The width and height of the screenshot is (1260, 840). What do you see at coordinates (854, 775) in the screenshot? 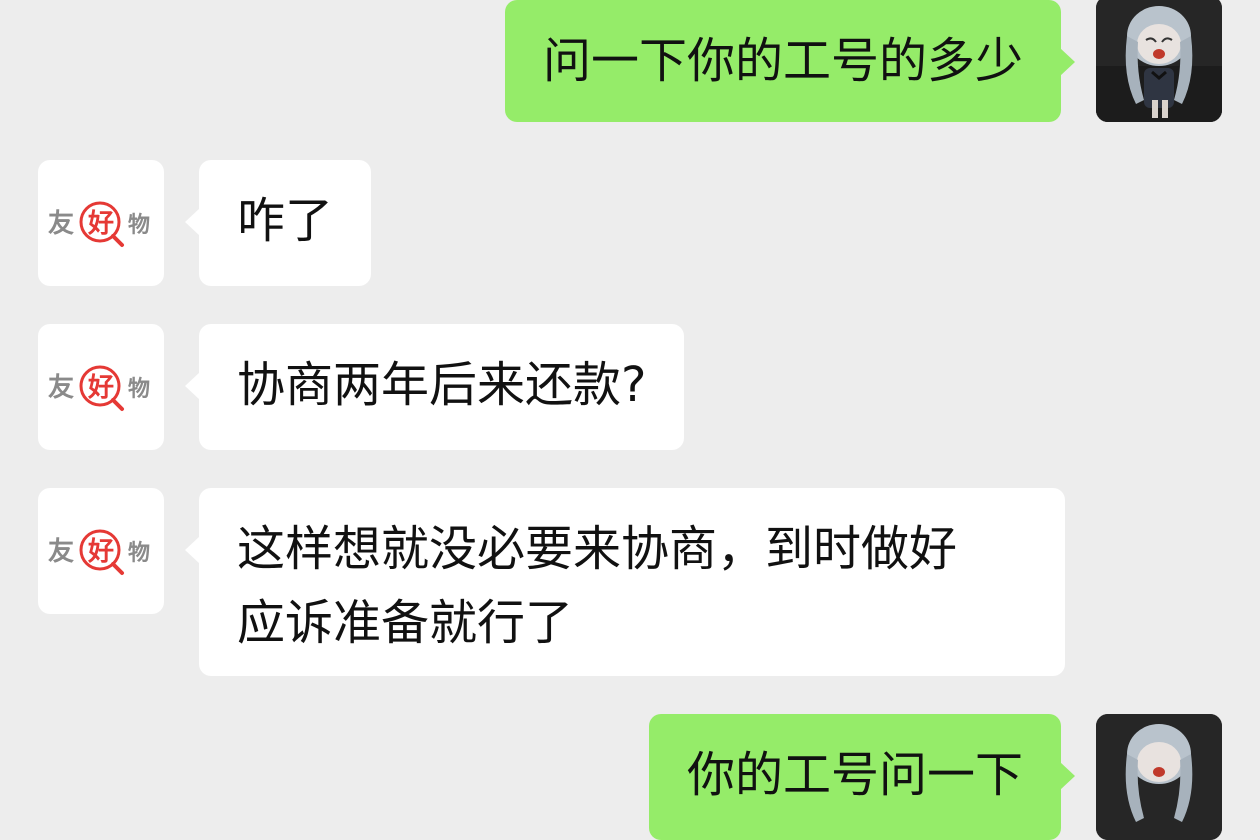
I see `message-text: 你的工号问一下` at bounding box center [854, 775].